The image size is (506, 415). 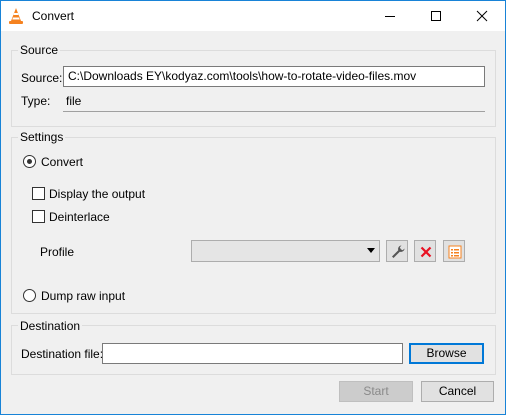 What do you see at coordinates (39, 50) in the screenshot?
I see `source-group-label: Source` at bounding box center [39, 50].